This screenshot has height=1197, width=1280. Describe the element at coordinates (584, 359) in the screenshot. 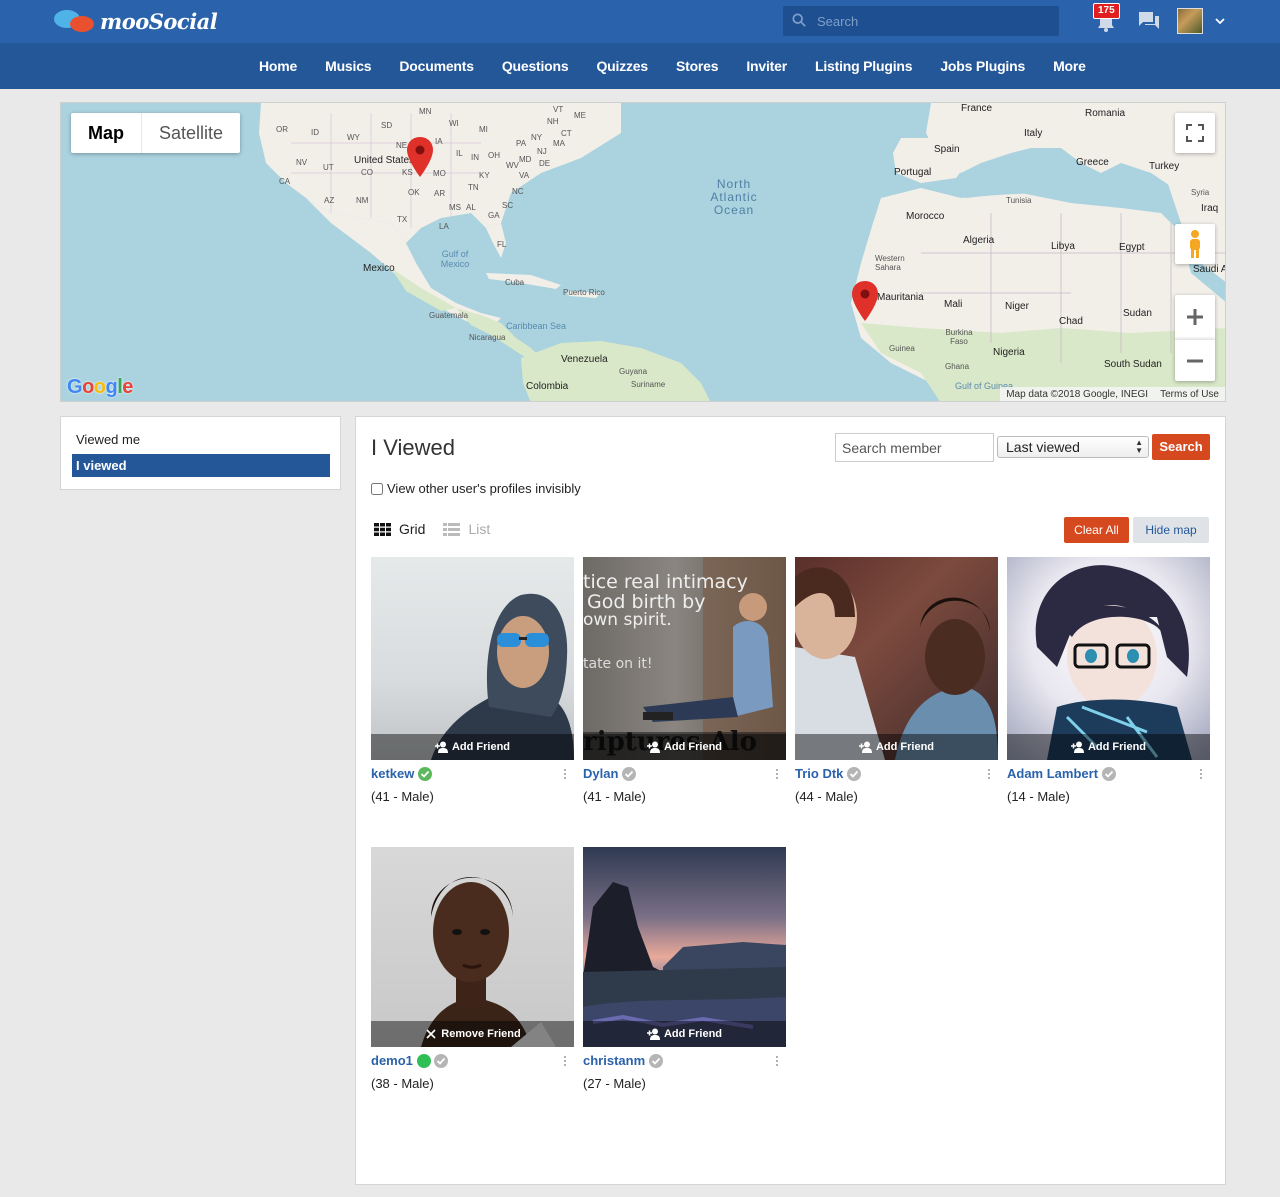

I see `map-label-venezuela: Venezuela` at that location.